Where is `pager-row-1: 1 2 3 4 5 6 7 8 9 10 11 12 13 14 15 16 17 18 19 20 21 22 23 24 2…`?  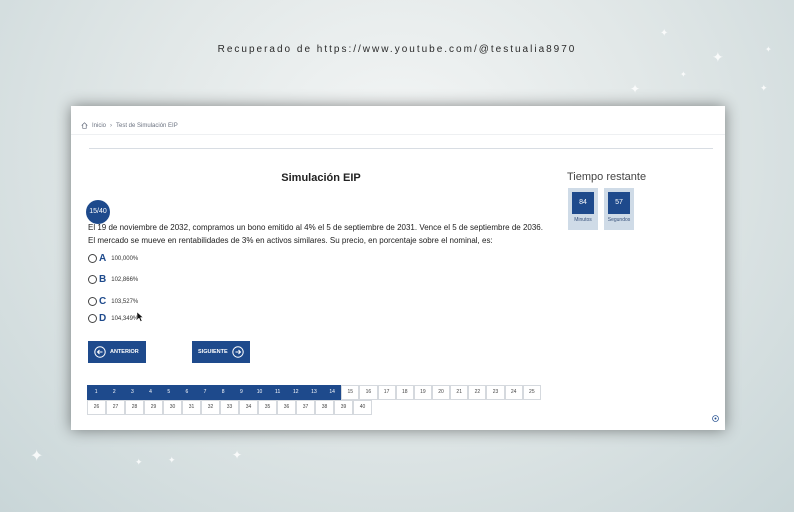
pager-row-1: 1 2 3 4 5 6 7 8 9 10 11 12 13 14 15 16 17 18 19 20 21 22 23 24 2… is located at coordinates (314, 392).